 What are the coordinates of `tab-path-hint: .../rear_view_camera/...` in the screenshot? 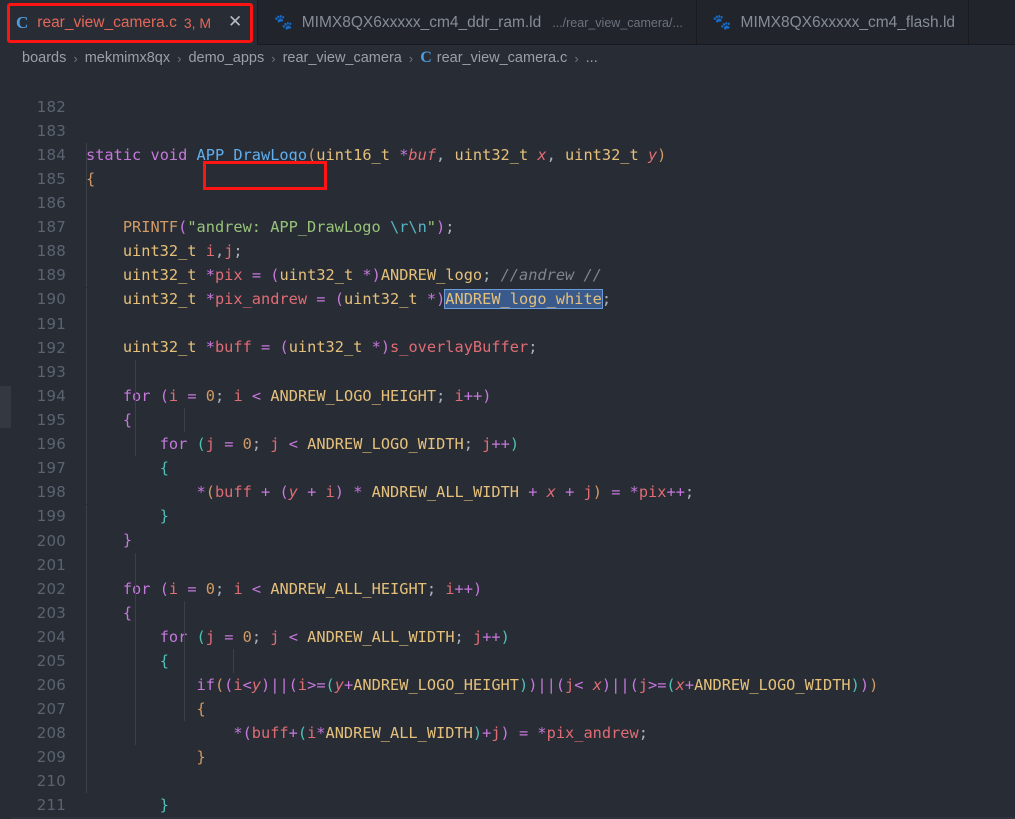 It's located at (617, 22).